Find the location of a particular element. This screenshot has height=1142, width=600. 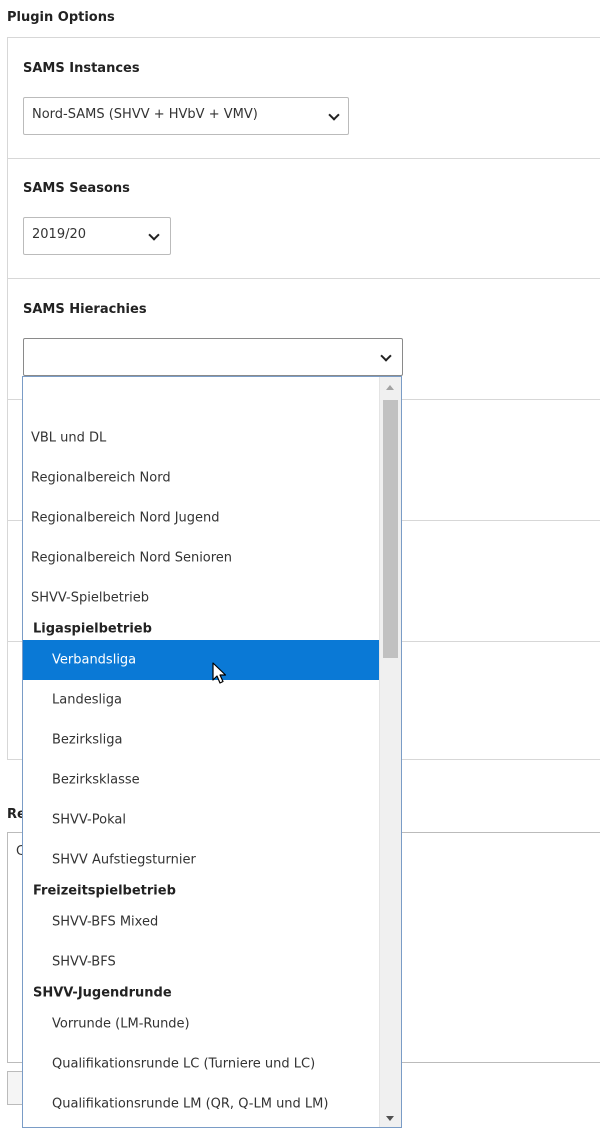

option-label: Regionalbereich Nord is located at coordinates (101, 478).